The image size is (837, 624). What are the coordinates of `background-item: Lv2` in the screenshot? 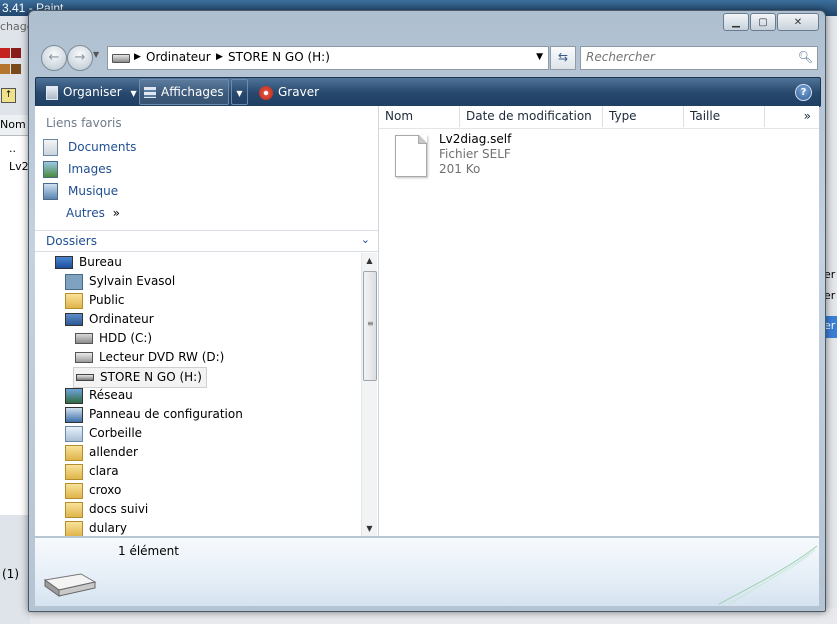 It's located at (19, 166).